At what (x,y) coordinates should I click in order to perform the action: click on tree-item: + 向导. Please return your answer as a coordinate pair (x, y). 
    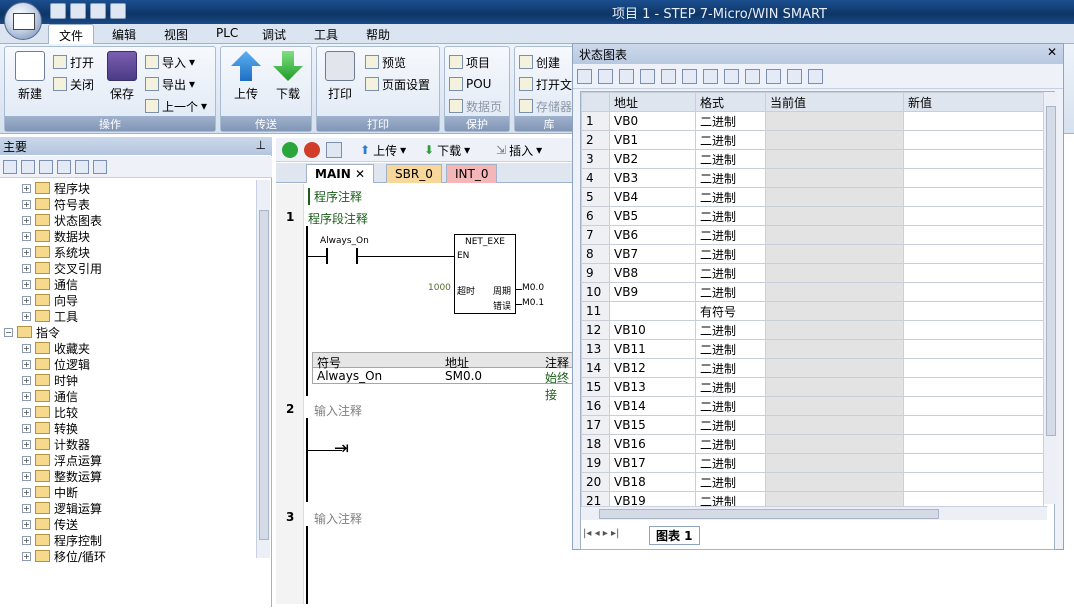
    Looking at the image, I should click on (50, 300).